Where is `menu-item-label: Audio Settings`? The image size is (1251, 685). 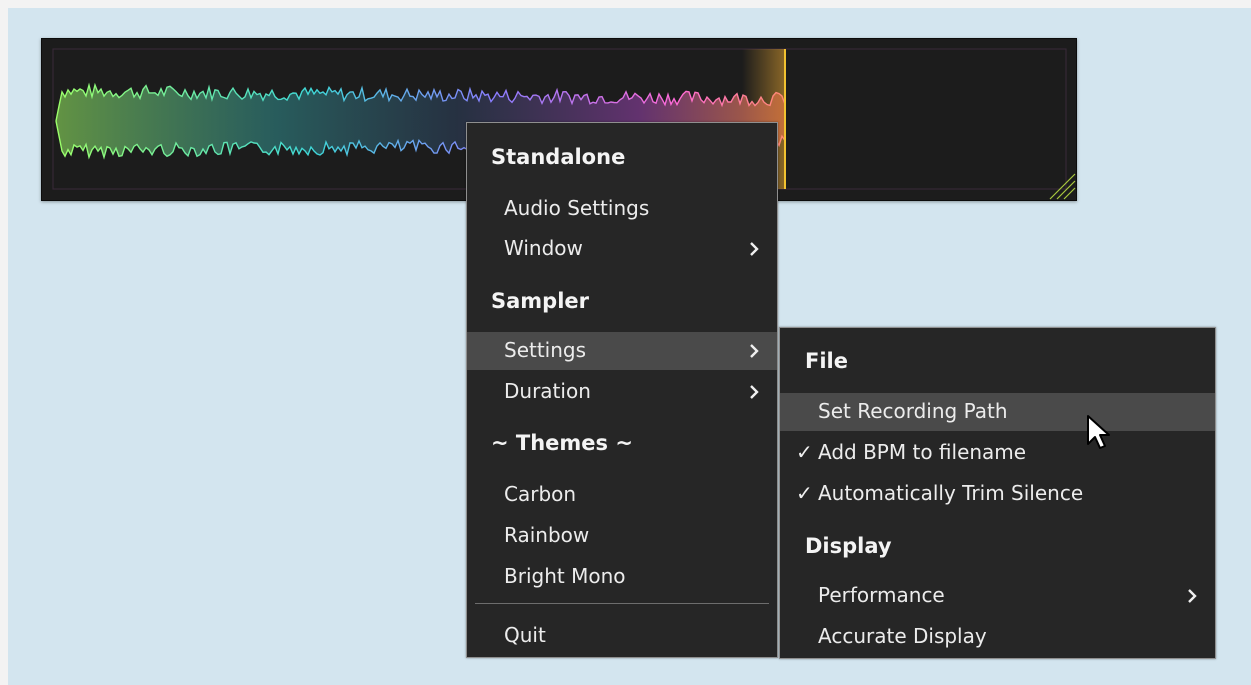 menu-item-label: Audio Settings is located at coordinates (577, 208).